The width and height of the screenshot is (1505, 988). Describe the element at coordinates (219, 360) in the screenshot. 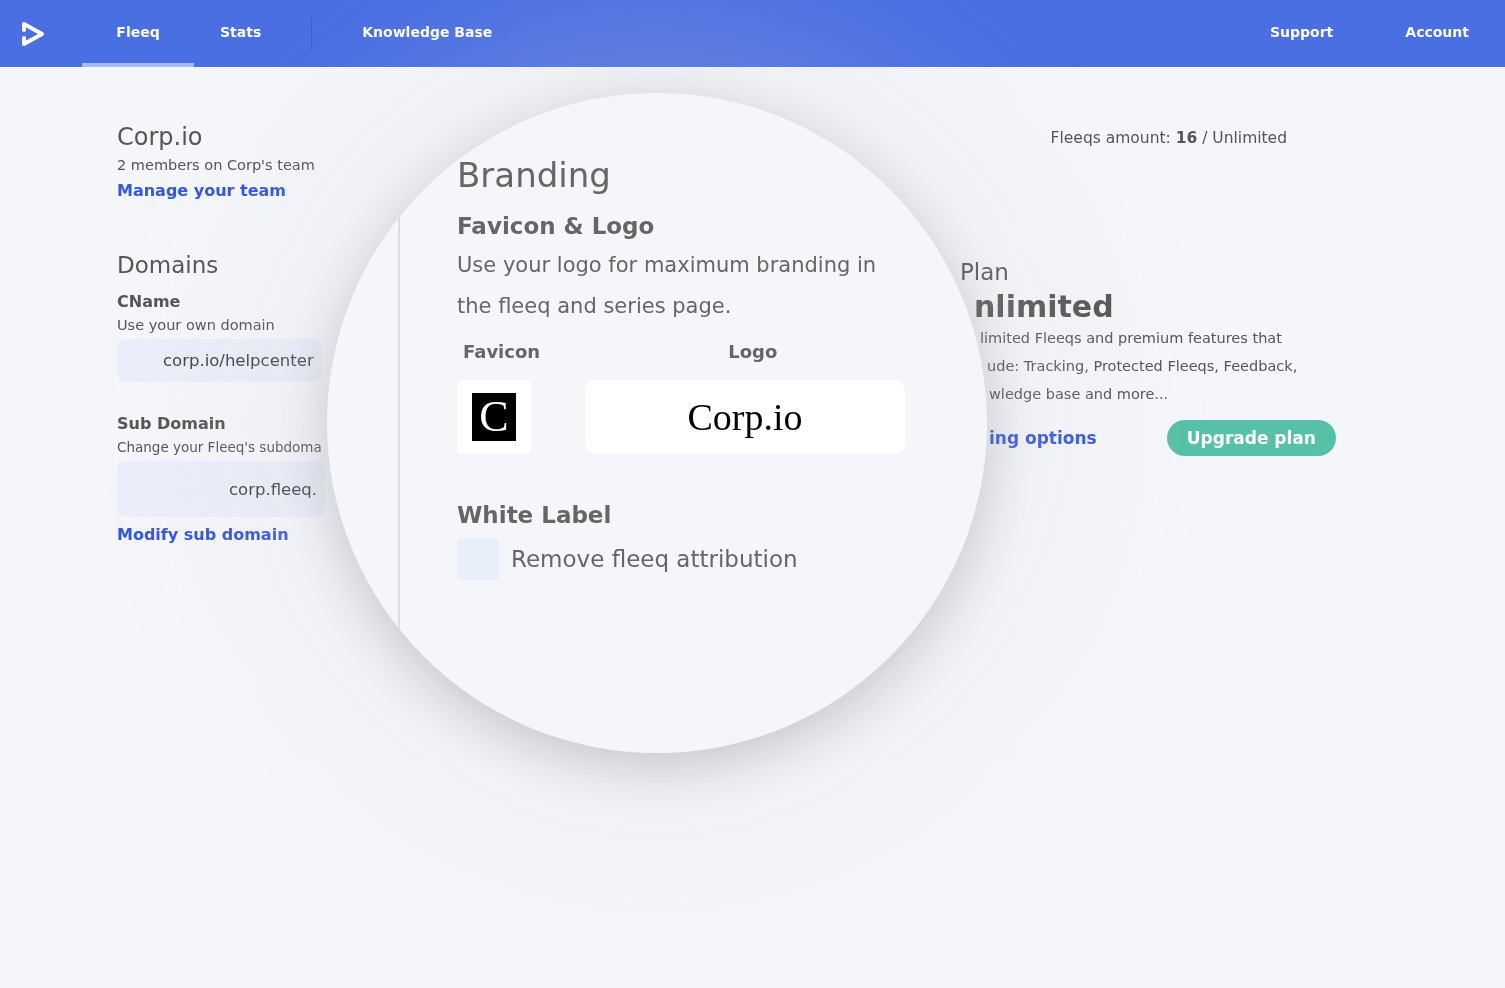

I see `cname-field: corp.io/helpcenter` at that location.